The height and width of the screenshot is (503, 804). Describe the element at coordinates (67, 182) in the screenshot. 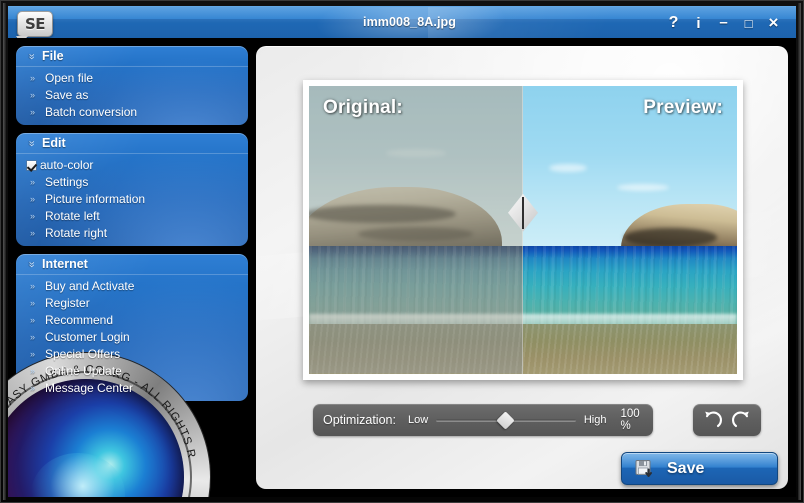

I see `sidebar-item-label: Settings` at that location.